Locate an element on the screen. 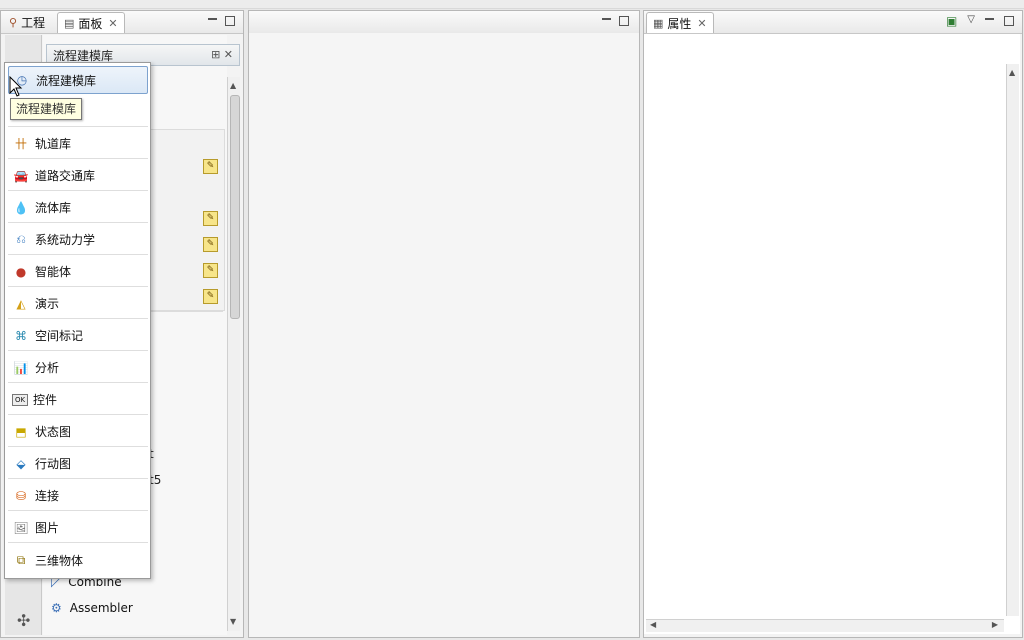  scroll-right-icon: ▶ is located at coordinates (995, 624).